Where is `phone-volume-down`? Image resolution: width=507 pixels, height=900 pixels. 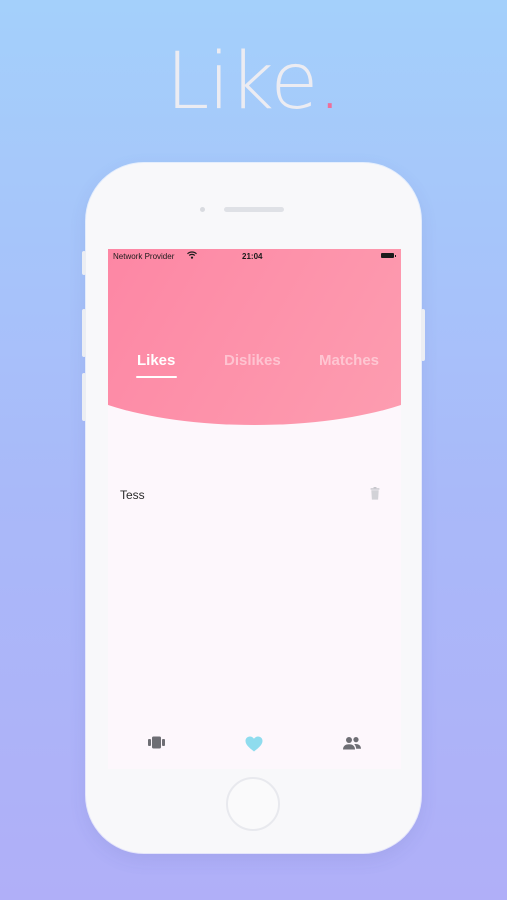
phone-volume-down is located at coordinates (84, 397).